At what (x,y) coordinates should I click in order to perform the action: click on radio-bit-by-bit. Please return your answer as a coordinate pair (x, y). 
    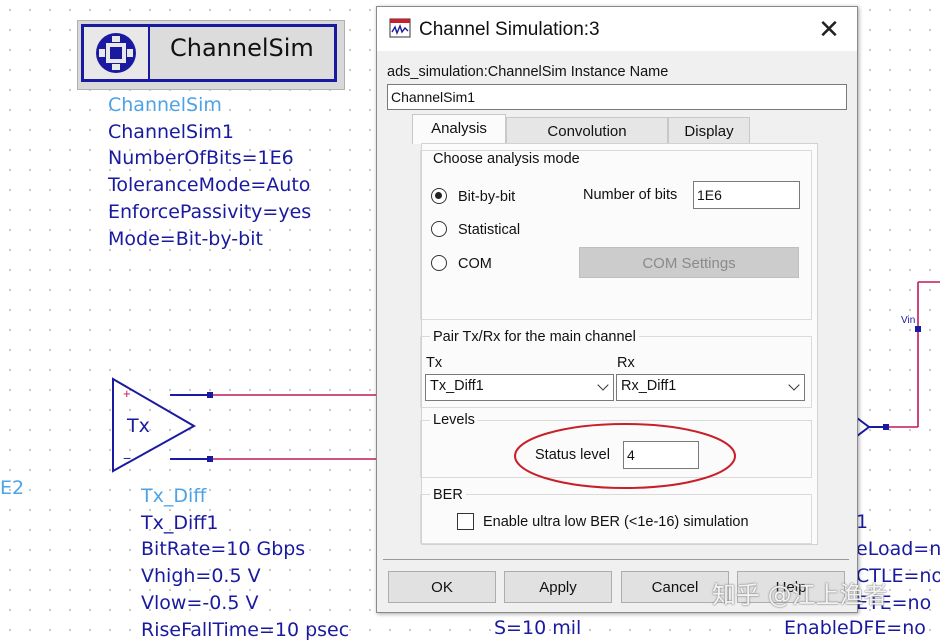
    Looking at the image, I should click on (439, 196).